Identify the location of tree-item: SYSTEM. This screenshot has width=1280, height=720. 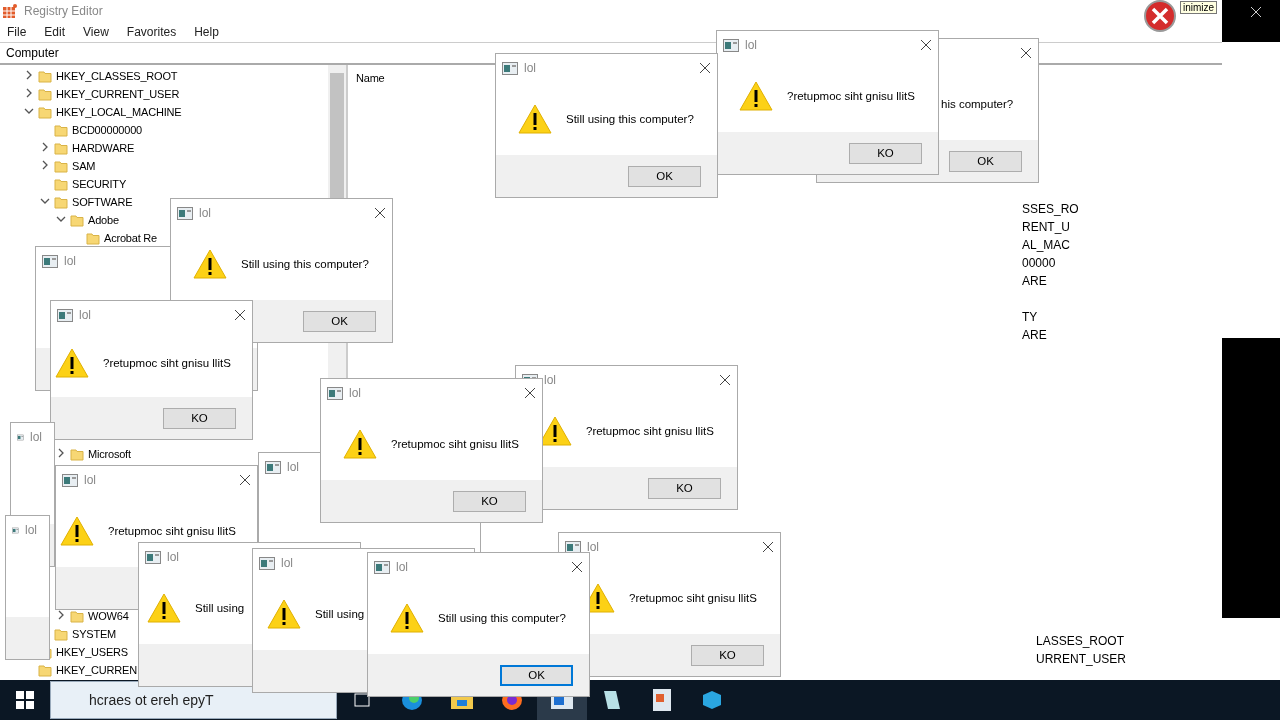
(94, 634).